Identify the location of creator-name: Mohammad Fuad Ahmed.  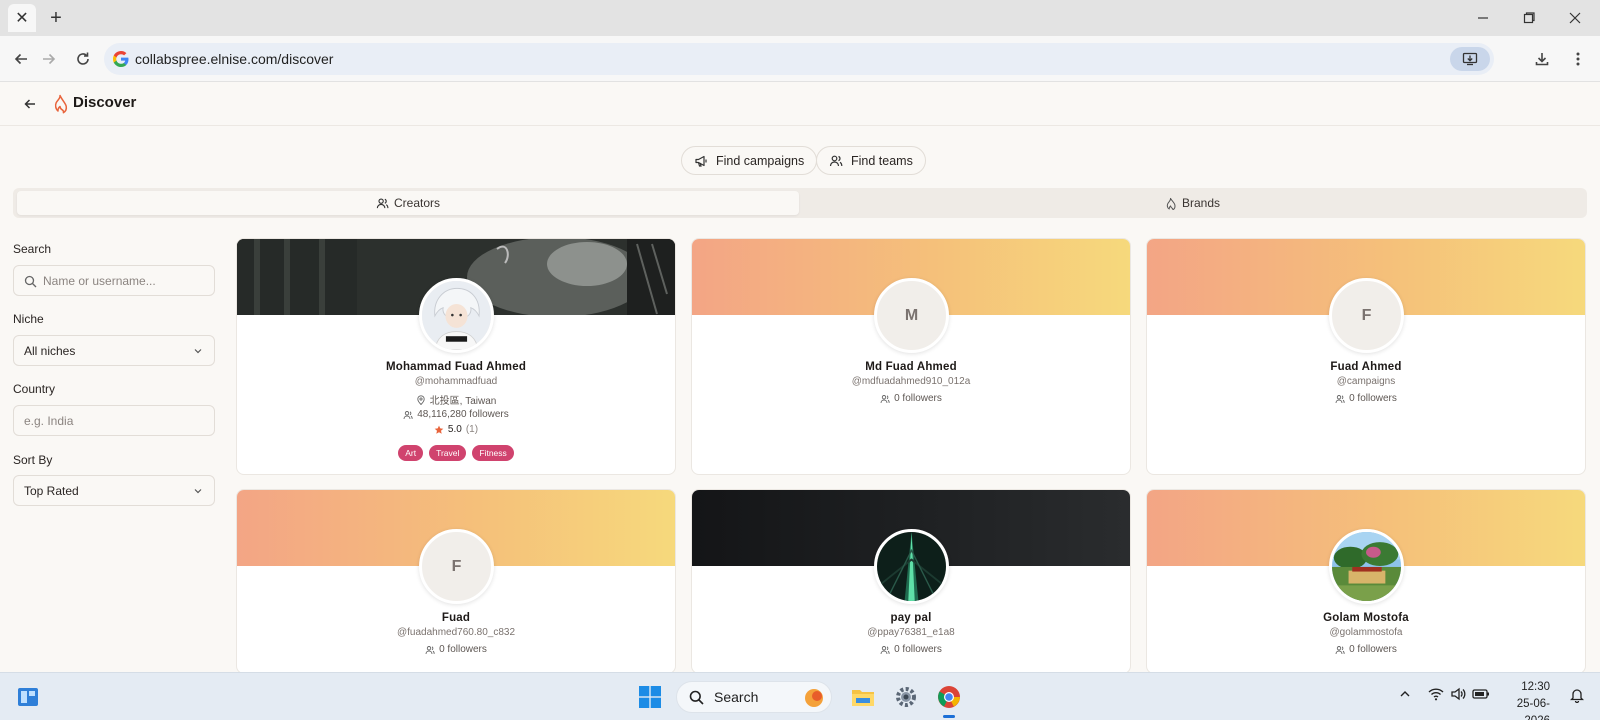
(456, 367).